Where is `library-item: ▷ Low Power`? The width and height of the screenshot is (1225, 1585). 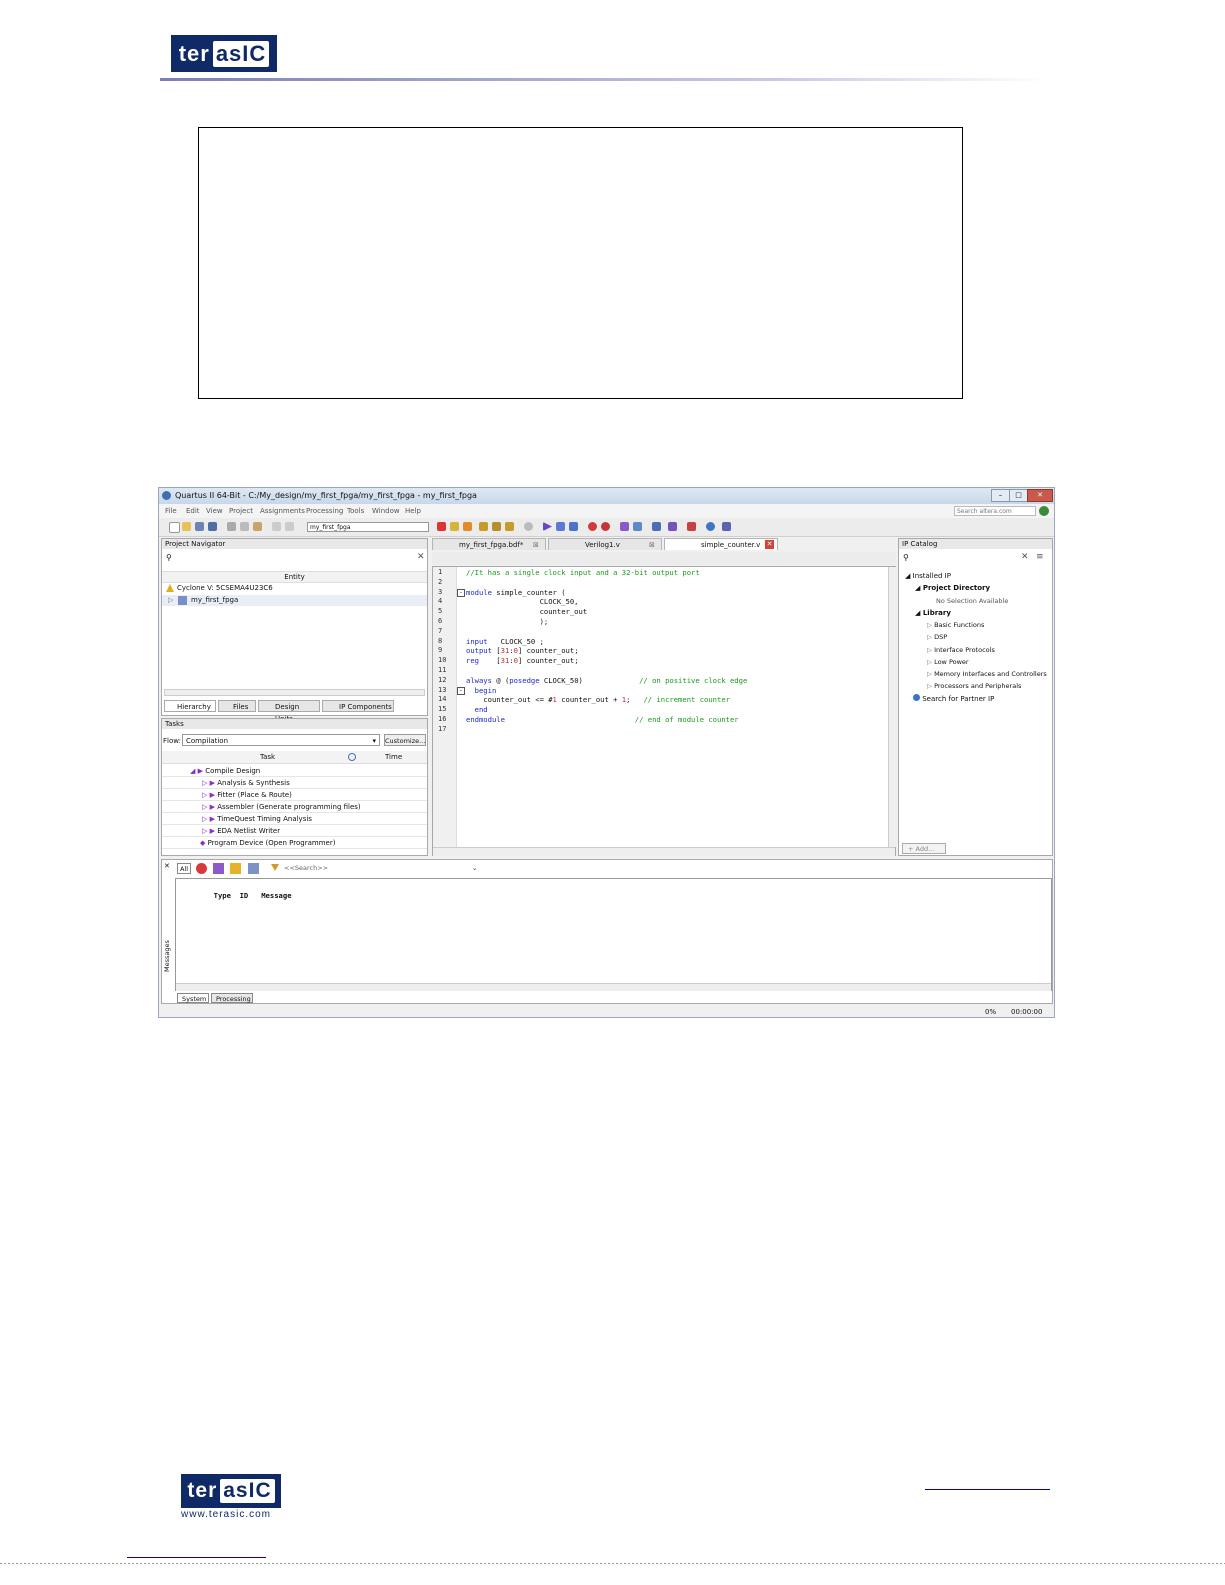
library-item: ▷ Low Power is located at coordinates (987, 664).